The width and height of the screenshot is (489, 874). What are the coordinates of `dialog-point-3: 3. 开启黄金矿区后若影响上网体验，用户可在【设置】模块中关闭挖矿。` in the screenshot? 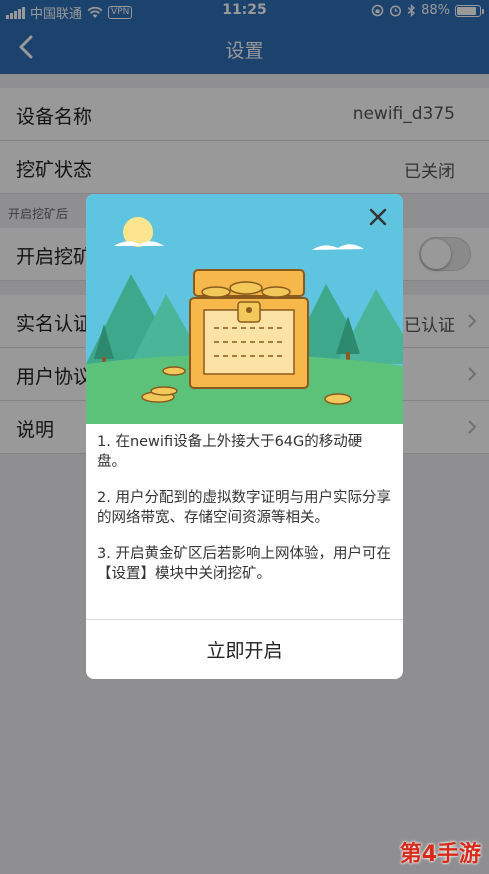 It's located at (244, 564).